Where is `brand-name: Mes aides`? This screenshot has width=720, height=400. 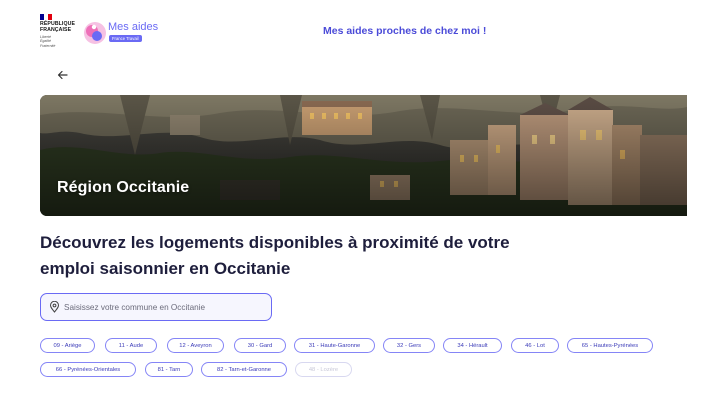 brand-name: Mes aides is located at coordinates (133, 27).